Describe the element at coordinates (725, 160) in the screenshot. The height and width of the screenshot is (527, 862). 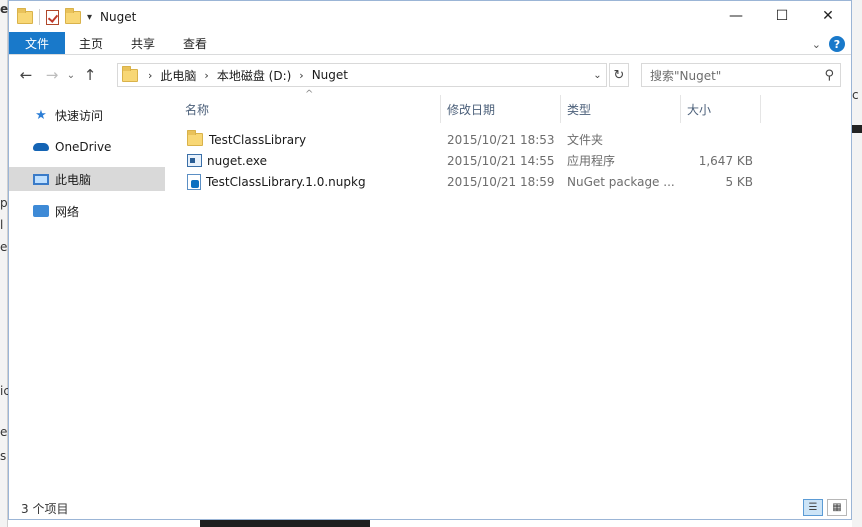
I see `file-size: 1,647 KB` at that location.